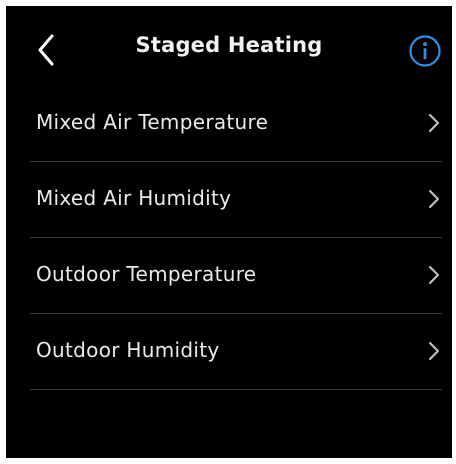 Image resolution: width=456 pixels, height=464 pixels. I want to click on list-item-mixed-air-temperature: Mixed Air Temperature, so click(236, 124).